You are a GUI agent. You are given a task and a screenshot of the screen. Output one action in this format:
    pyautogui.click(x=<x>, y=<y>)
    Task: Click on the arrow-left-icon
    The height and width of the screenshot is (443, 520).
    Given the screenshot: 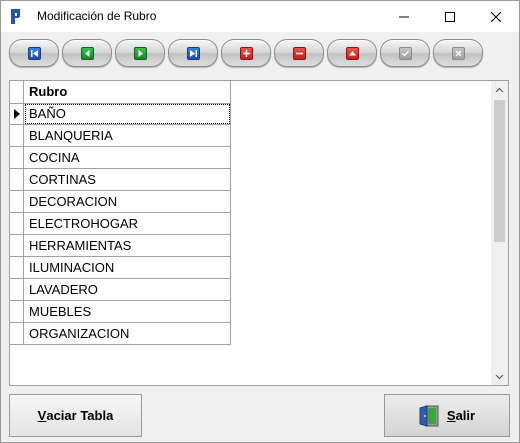 What is the action you would take?
    pyautogui.click(x=87, y=53)
    